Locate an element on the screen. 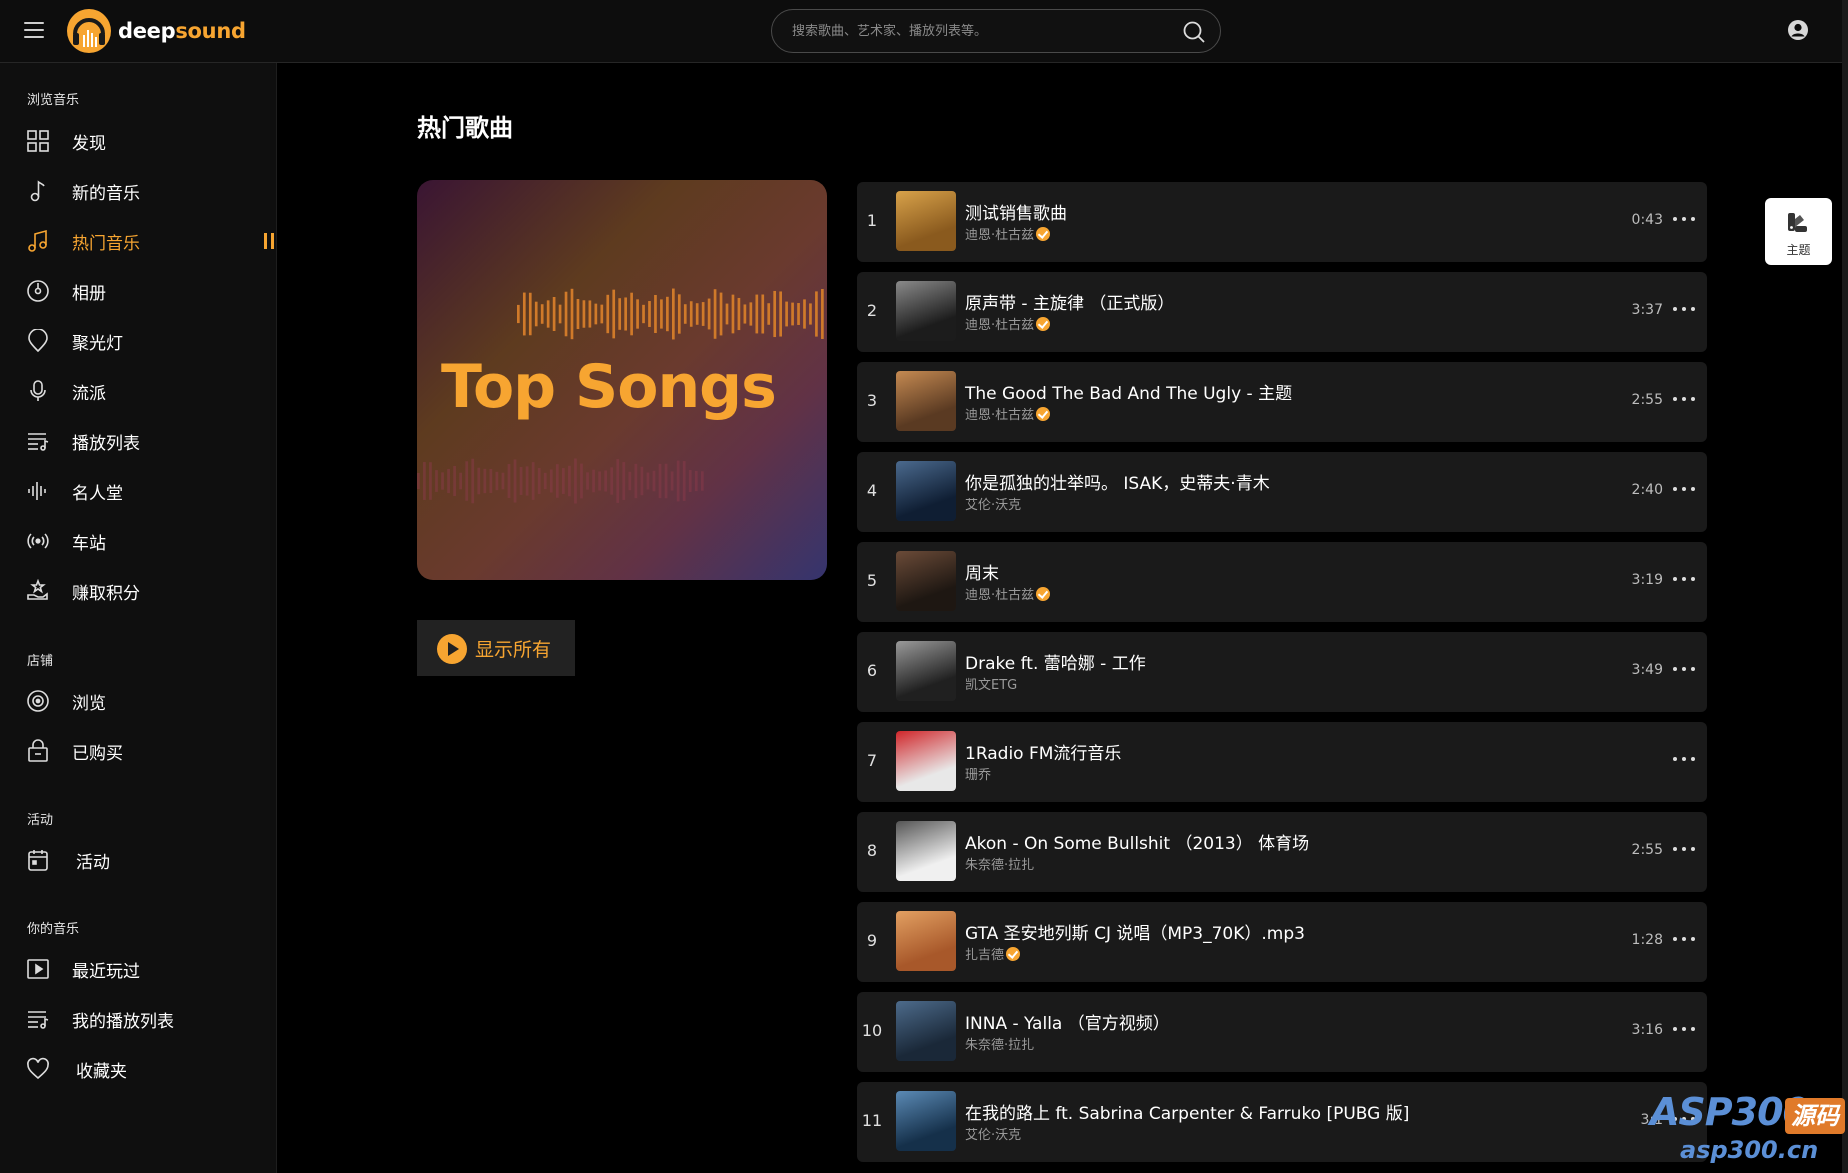 The height and width of the screenshot is (1173, 1848). song-title: 你是孤独的壮举吗。 ISAK，史蒂夫·青木 is located at coordinates (1117, 481).